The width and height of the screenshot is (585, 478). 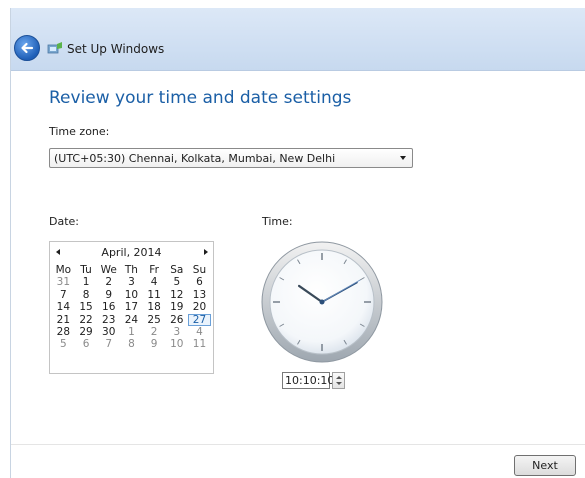 I want to click on calendar-day: 13, so click(x=199, y=295).